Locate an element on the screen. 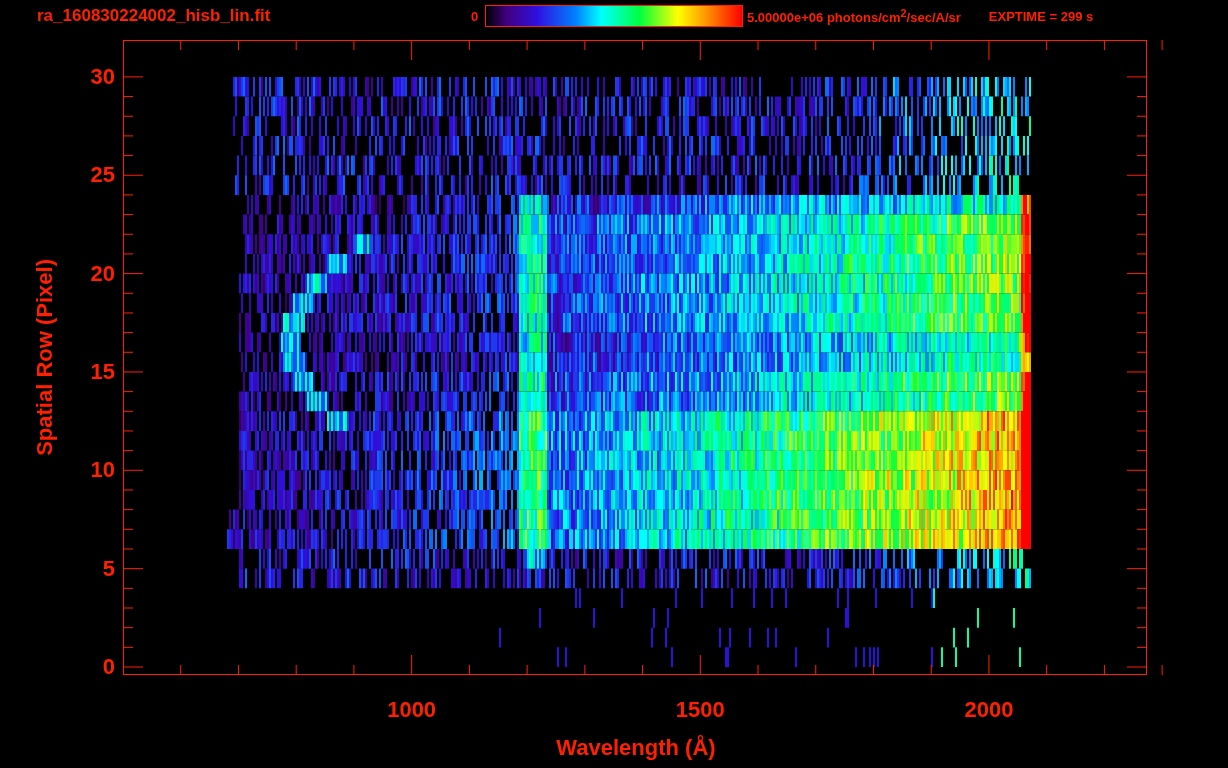 This screenshot has height=768, width=1228. exposure-time: EXPTIME = 299 s is located at coordinates (1041, 16).